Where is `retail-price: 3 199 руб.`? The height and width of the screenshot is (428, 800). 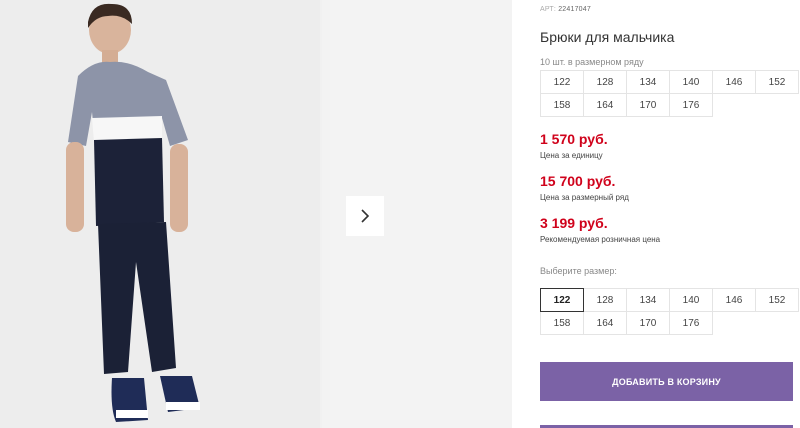
retail-price: 3 199 руб. is located at coordinates (574, 223).